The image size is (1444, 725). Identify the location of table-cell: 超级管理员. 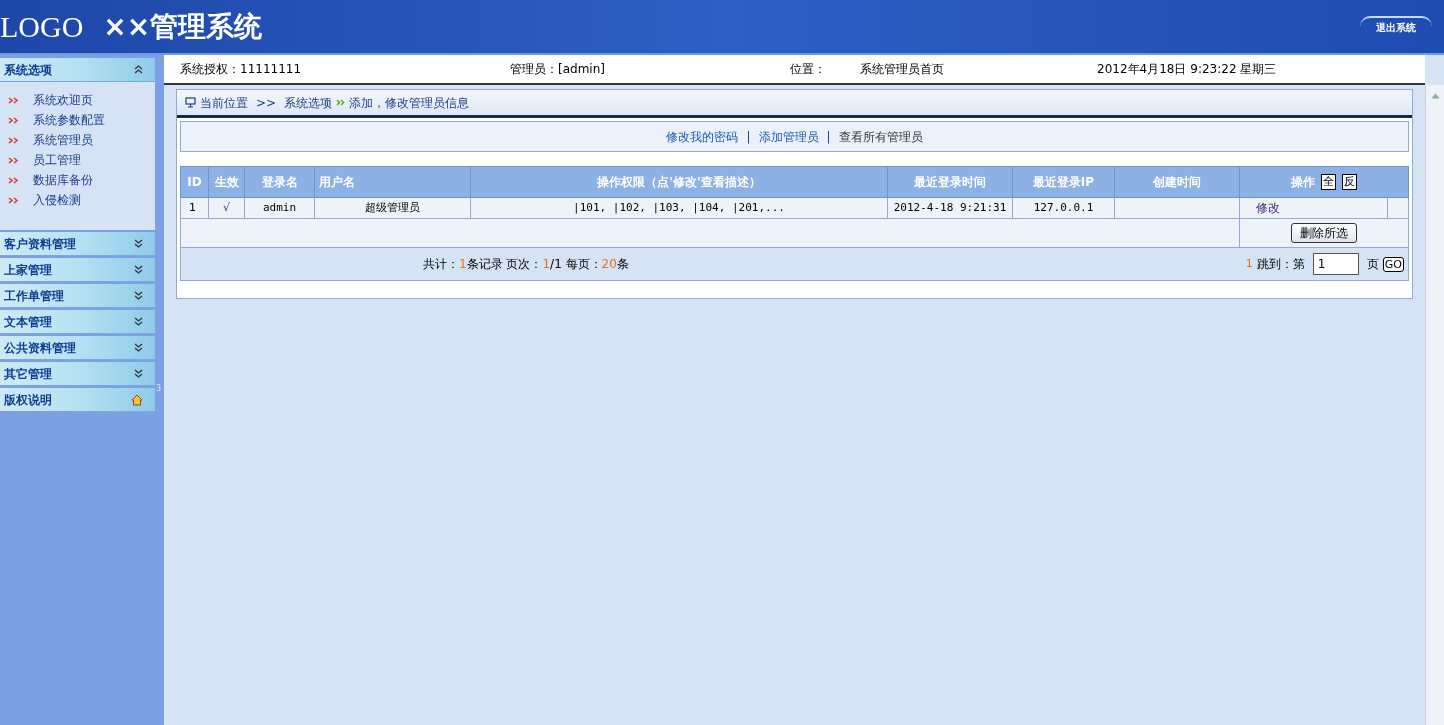
(392, 208).